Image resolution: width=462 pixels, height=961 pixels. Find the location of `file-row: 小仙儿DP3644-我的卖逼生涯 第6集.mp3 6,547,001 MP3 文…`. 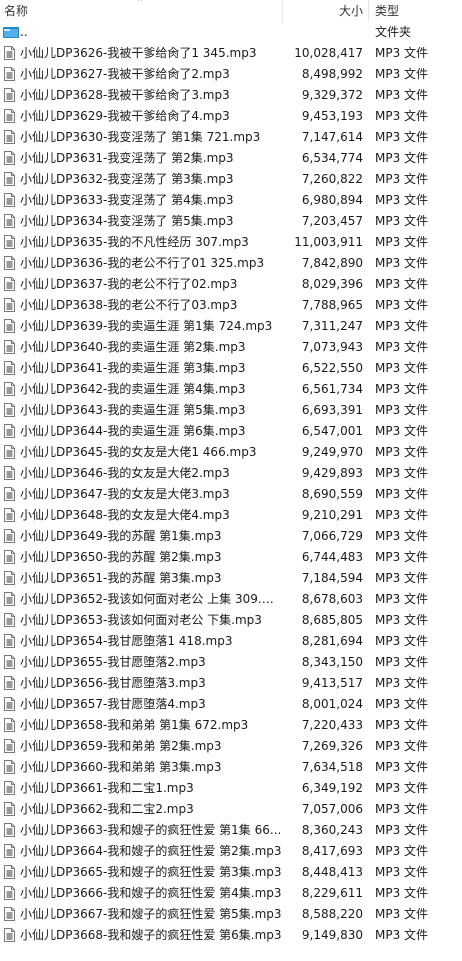

file-row: 小仙儿DP3644-我的卖逼生涯 第6集.mp3 6,547,001 MP3 文… is located at coordinates (231, 431).